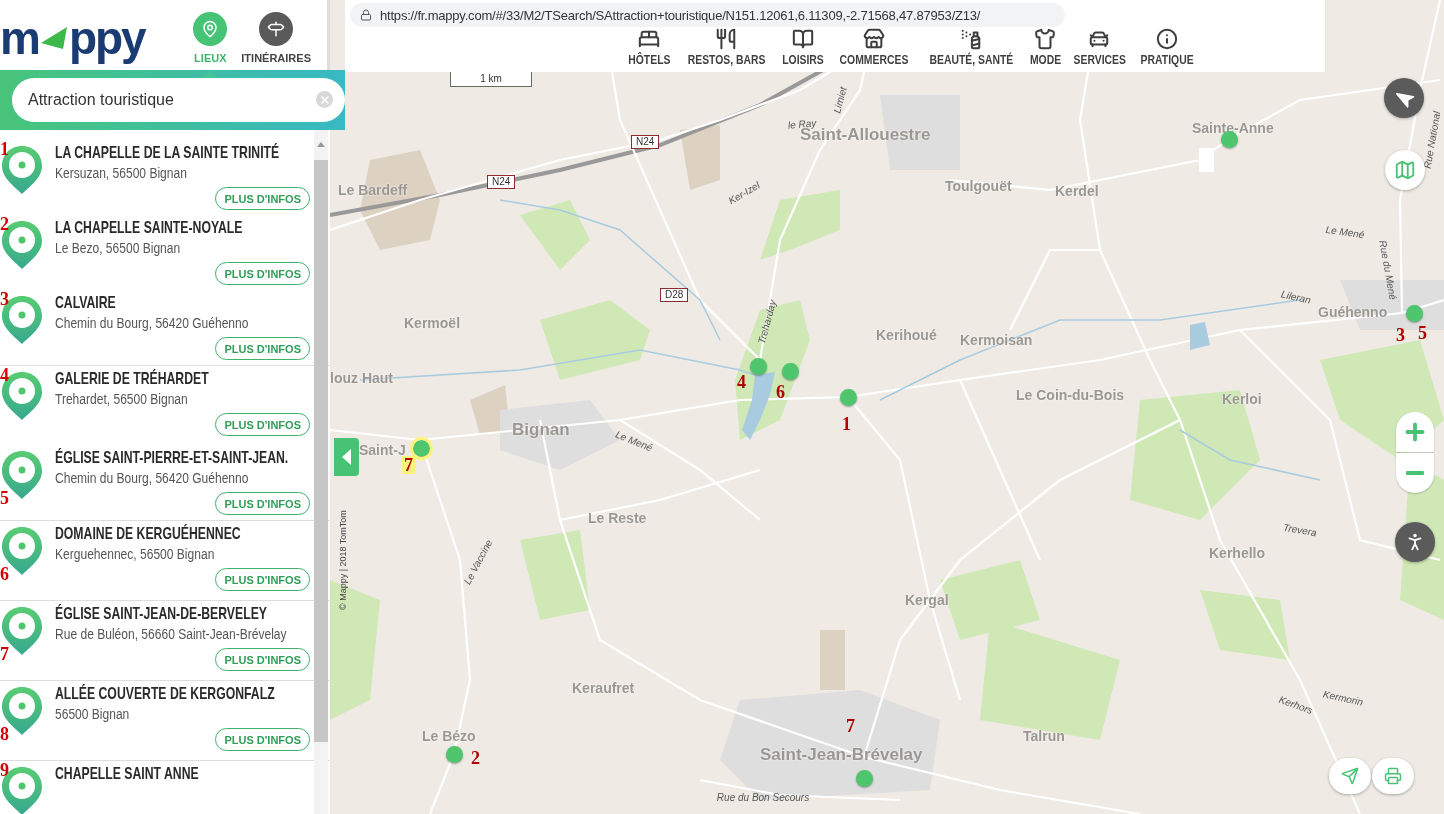  What do you see at coordinates (1099, 47) in the screenshot?
I see `category-button: SERVICES` at bounding box center [1099, 47].